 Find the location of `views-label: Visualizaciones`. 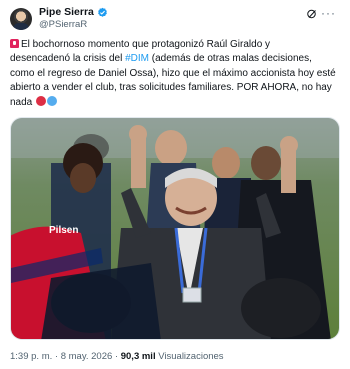

views-label: Visualizaciones is located at coordinates (191, 356).